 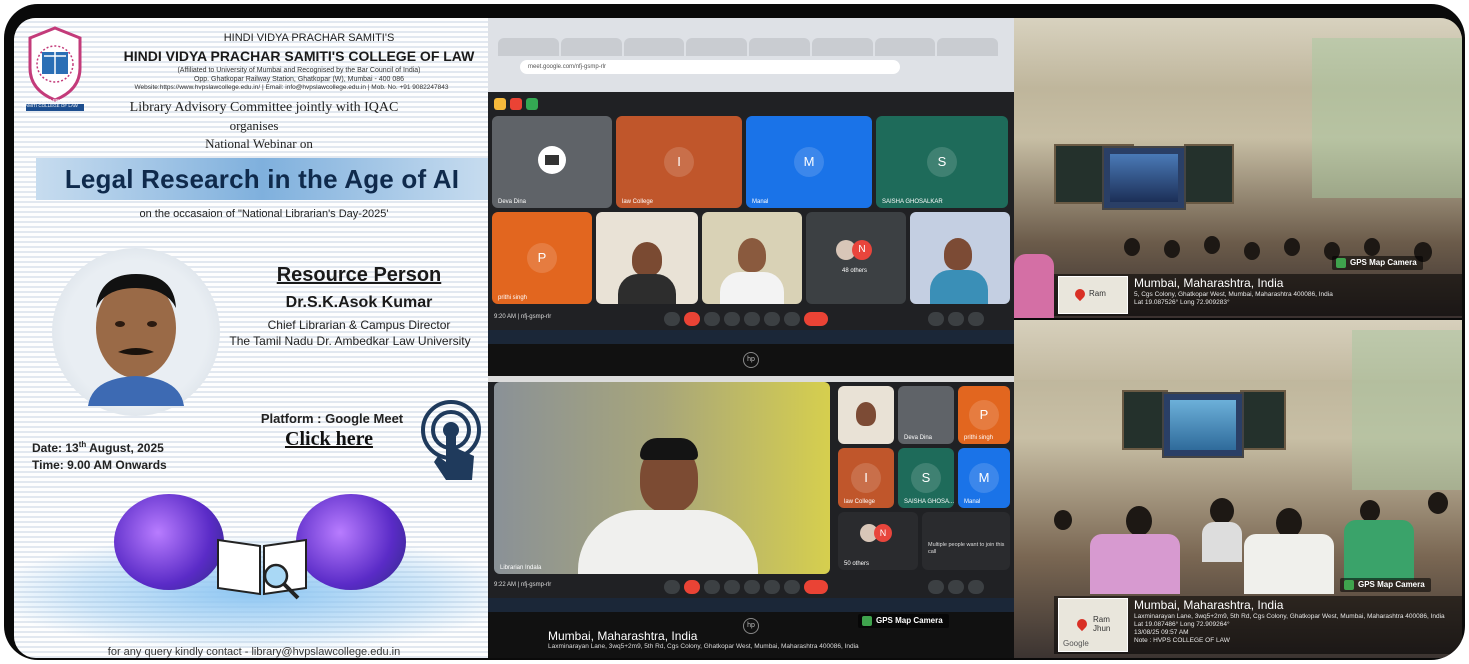 I want to click on window, so click(x=1387, y=118).